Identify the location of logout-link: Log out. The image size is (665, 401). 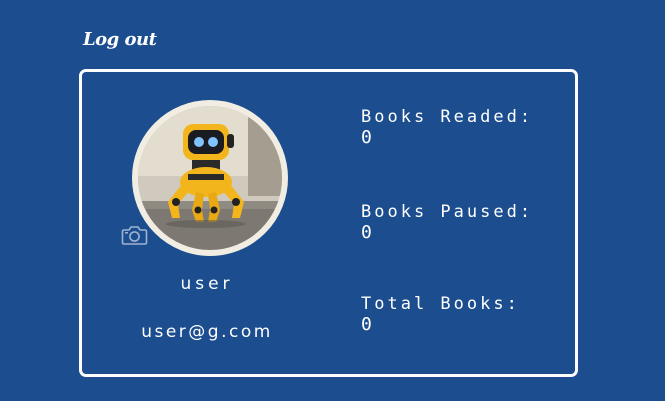
(120, 39).